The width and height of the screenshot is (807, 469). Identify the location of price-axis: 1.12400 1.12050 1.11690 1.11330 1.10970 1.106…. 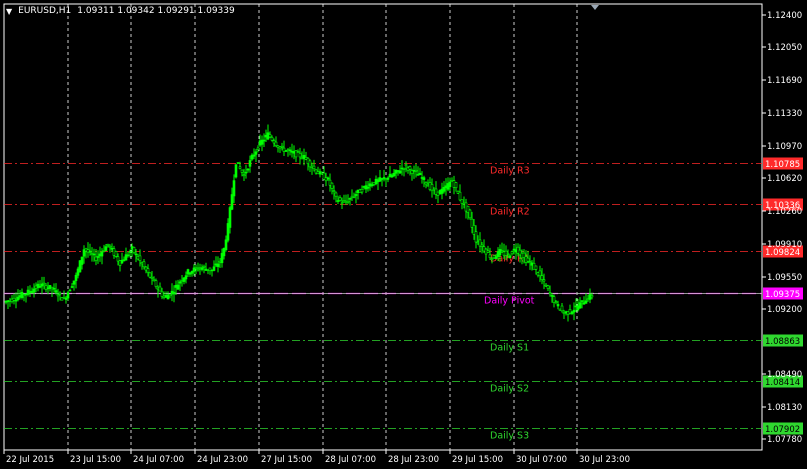
(782, 228).